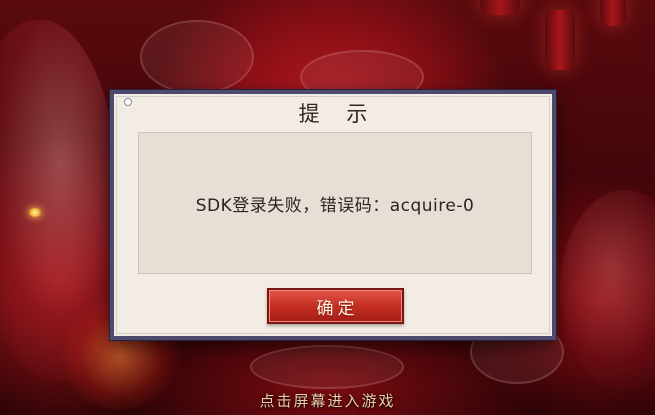 The width and height of the screenshot is (655, 415). I want to click on dialog-title: 提 示, so click(338, 114).